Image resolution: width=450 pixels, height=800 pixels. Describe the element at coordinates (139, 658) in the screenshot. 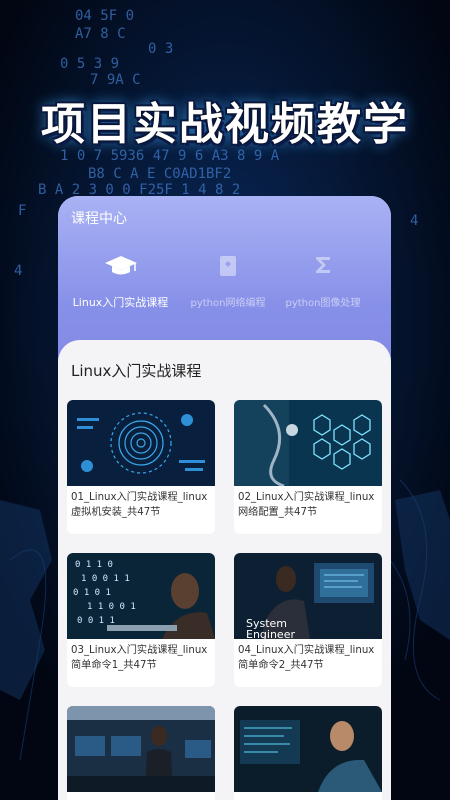

I see `course-title: 03_Linux入门实战课程_linux简单命令1_共47节` at that location.